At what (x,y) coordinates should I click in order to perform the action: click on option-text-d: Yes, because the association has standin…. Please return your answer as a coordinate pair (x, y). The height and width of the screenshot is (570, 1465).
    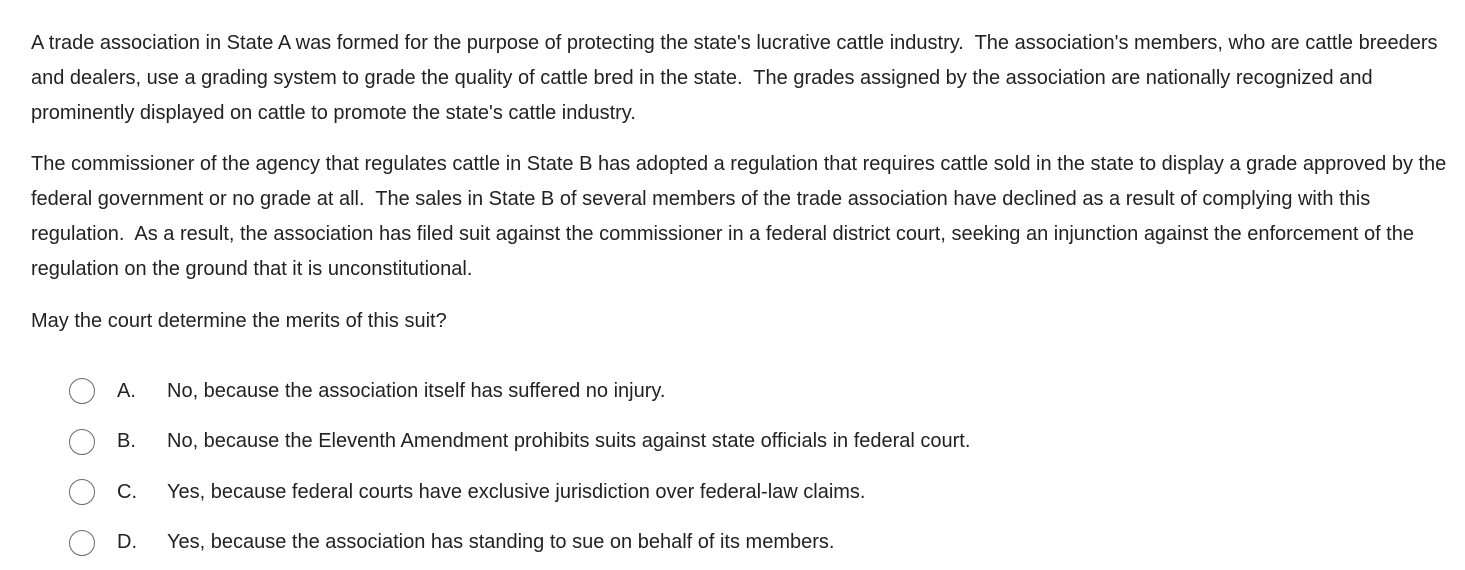
    Looking at the image, I should click on (501, 542).